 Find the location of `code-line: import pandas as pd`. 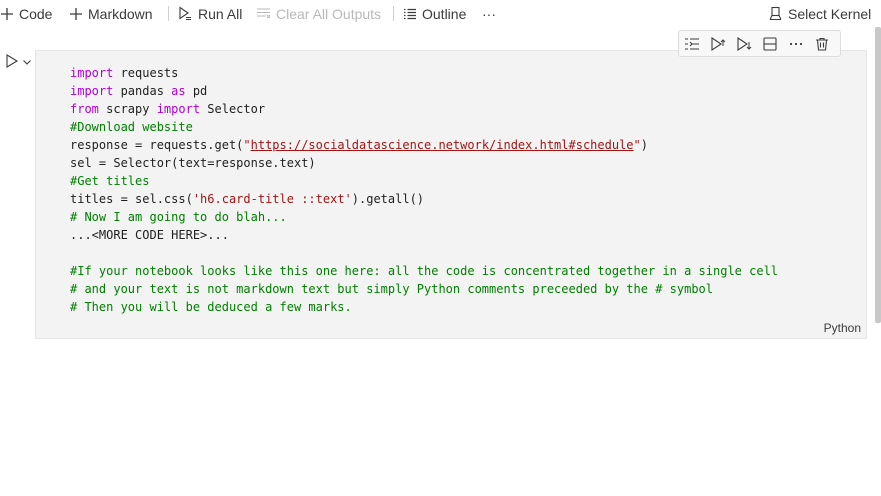

code-line: import pandas as pd is located at coordinates (138, 91).